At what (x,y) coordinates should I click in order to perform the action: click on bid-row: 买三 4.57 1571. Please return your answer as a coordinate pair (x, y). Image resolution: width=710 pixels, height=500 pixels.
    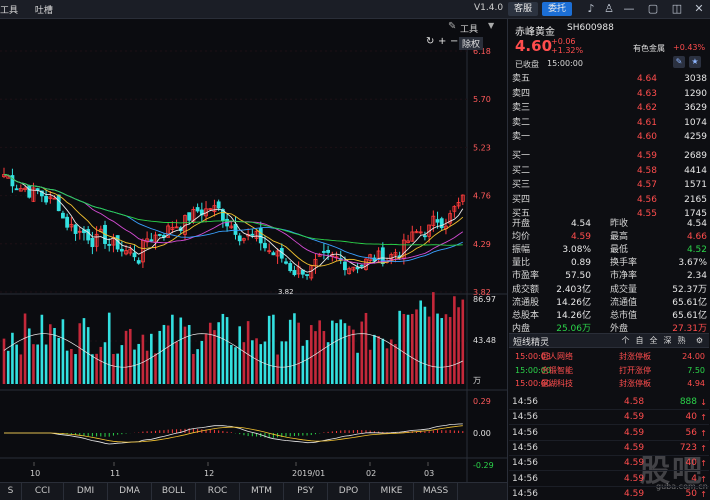
    Looking at the image, I should click on (609, 185).